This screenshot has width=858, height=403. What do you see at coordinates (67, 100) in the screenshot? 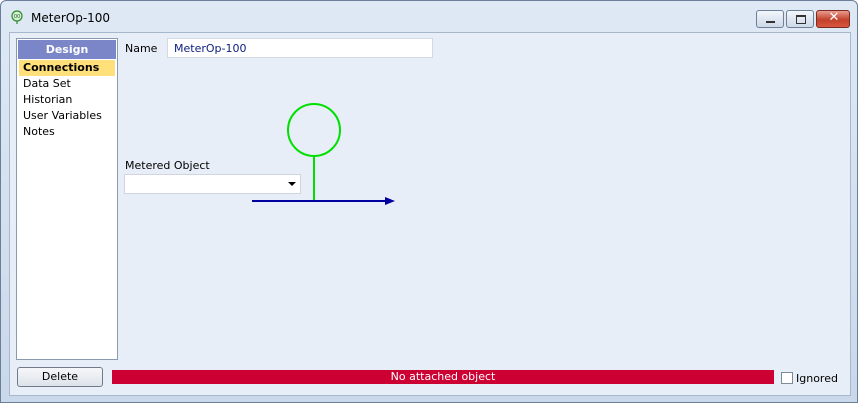
I see `sidebar-item-historian: Historian` at bounding box center [67, 100].